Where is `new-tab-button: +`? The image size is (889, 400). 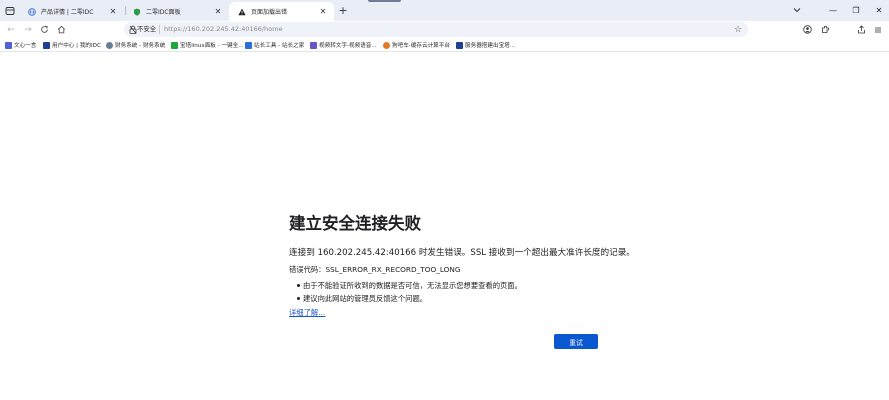 new-tab-button: + is located at coordinates (343, 10).